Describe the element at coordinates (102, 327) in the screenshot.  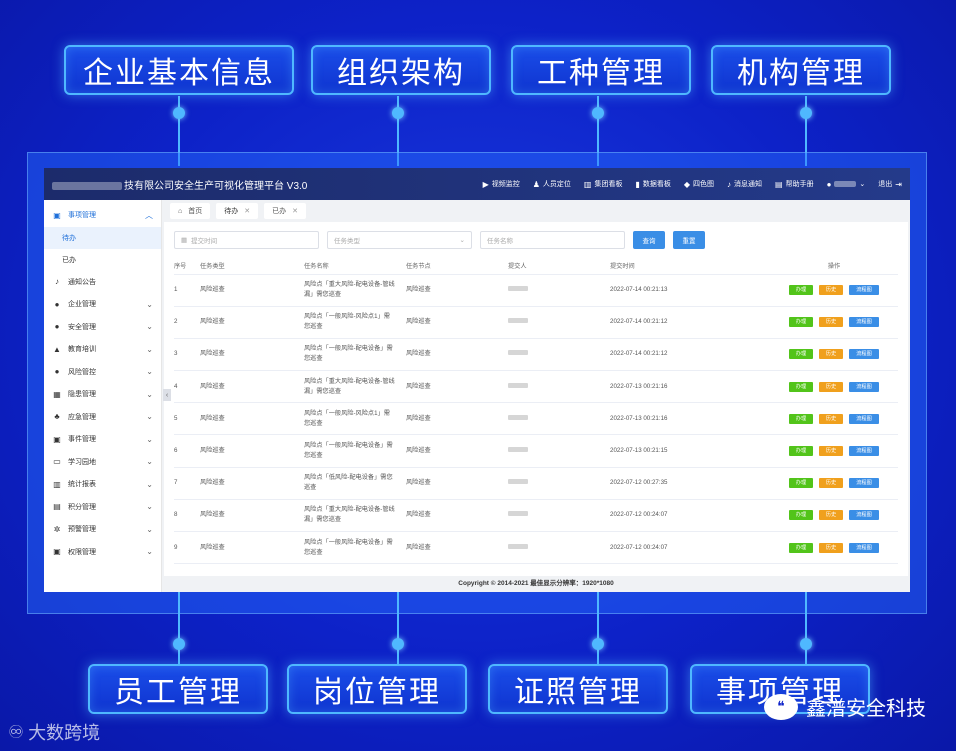
I see `sidebar-item-anquan: ● 安全管理 ⌄` at that location.